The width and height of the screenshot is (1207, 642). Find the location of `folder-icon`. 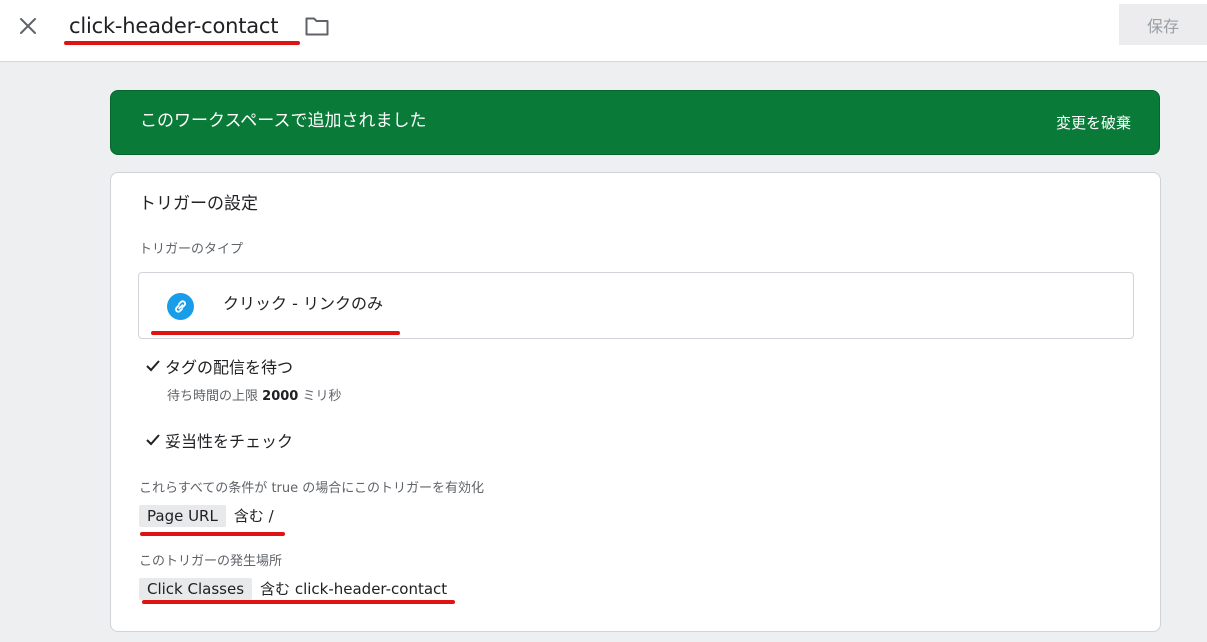

folder-icon is located at coordinates (317, 26).